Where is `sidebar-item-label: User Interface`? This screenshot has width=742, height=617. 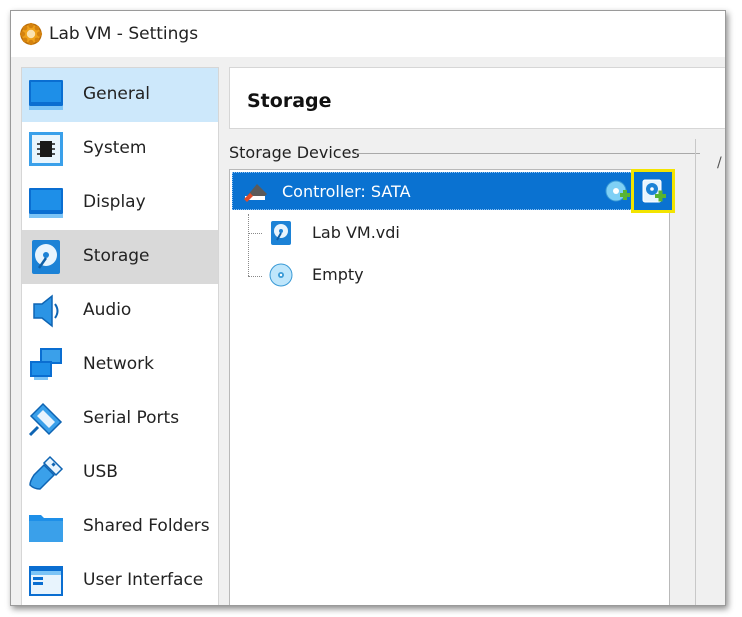 sidebar-item-label: User Interface is located at coordinates (143, 580).